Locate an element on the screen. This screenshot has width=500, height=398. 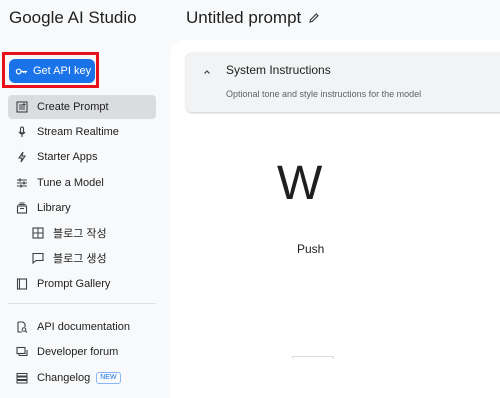
lightning-icon is located at coordinates (22, 157).